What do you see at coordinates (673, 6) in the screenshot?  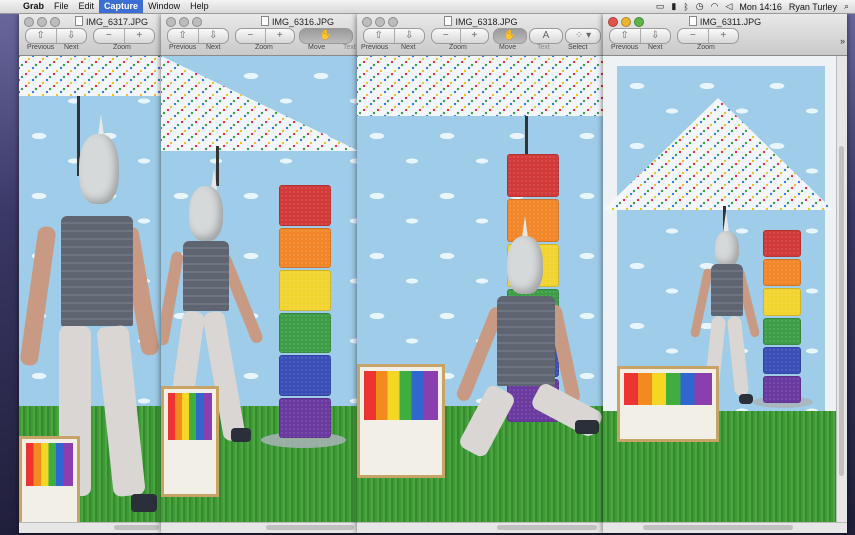 I see `battery-icon: ▮` at bounding box center [673, 6].